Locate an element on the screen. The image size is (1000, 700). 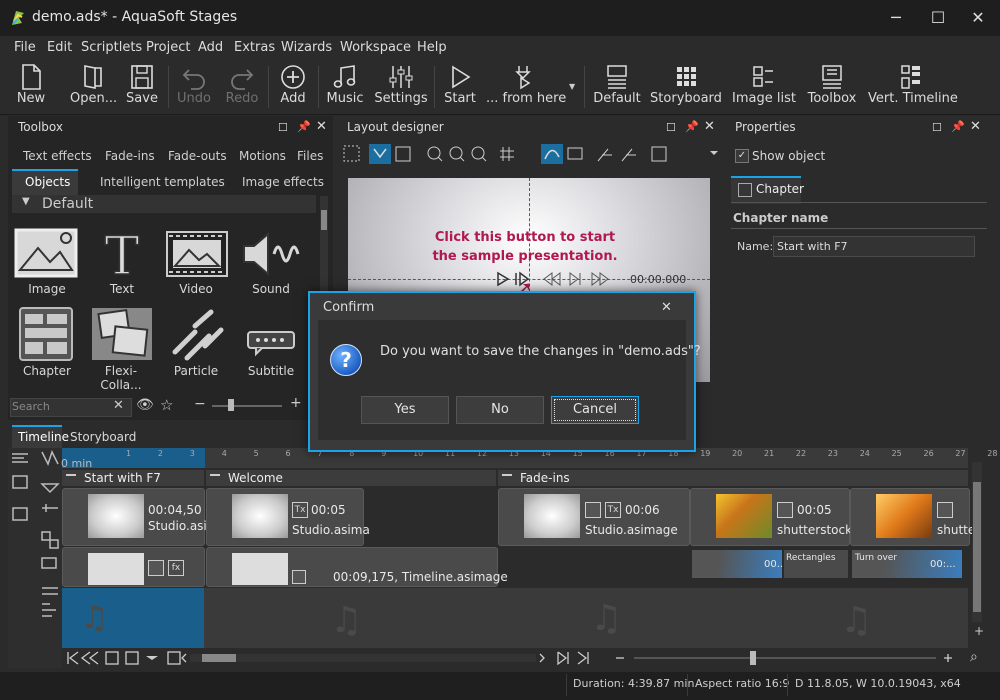
object-flexi-collage is located at coordinates (122, 335).